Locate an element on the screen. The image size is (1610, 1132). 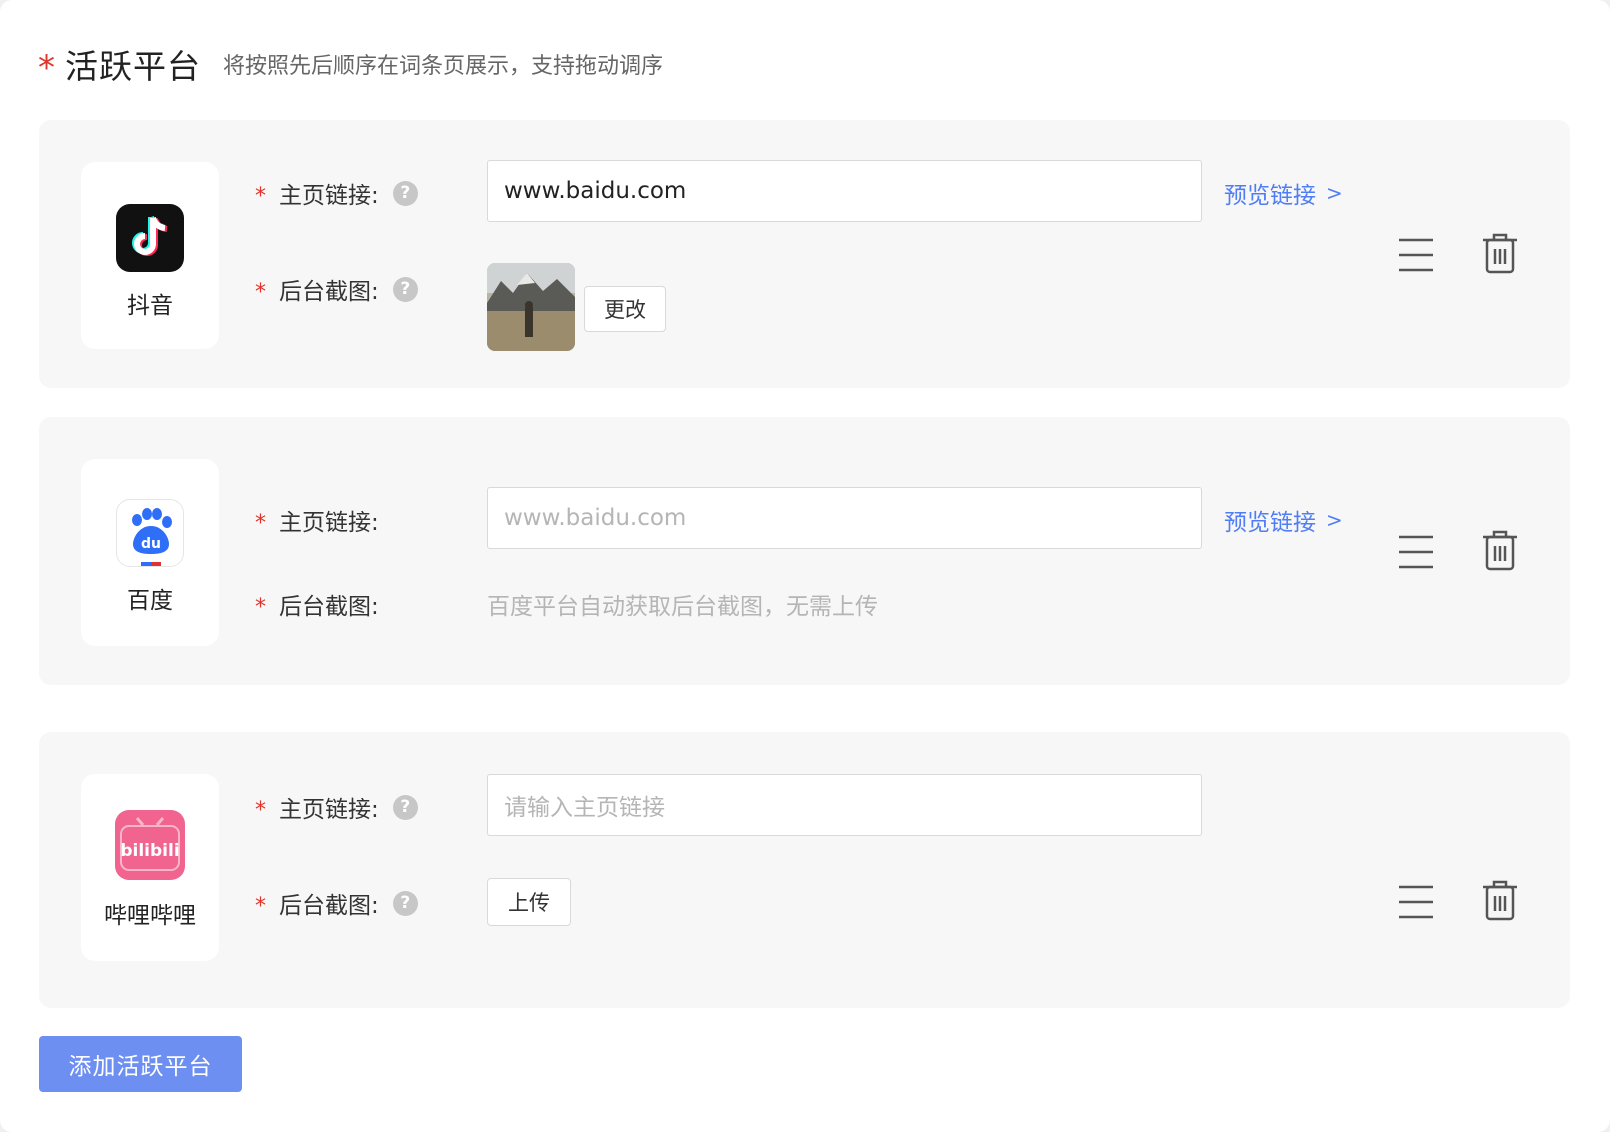
section-hint: 将按照先后顺序在词条页展示，支持拖动调序 is located at coordinates (443, 66).